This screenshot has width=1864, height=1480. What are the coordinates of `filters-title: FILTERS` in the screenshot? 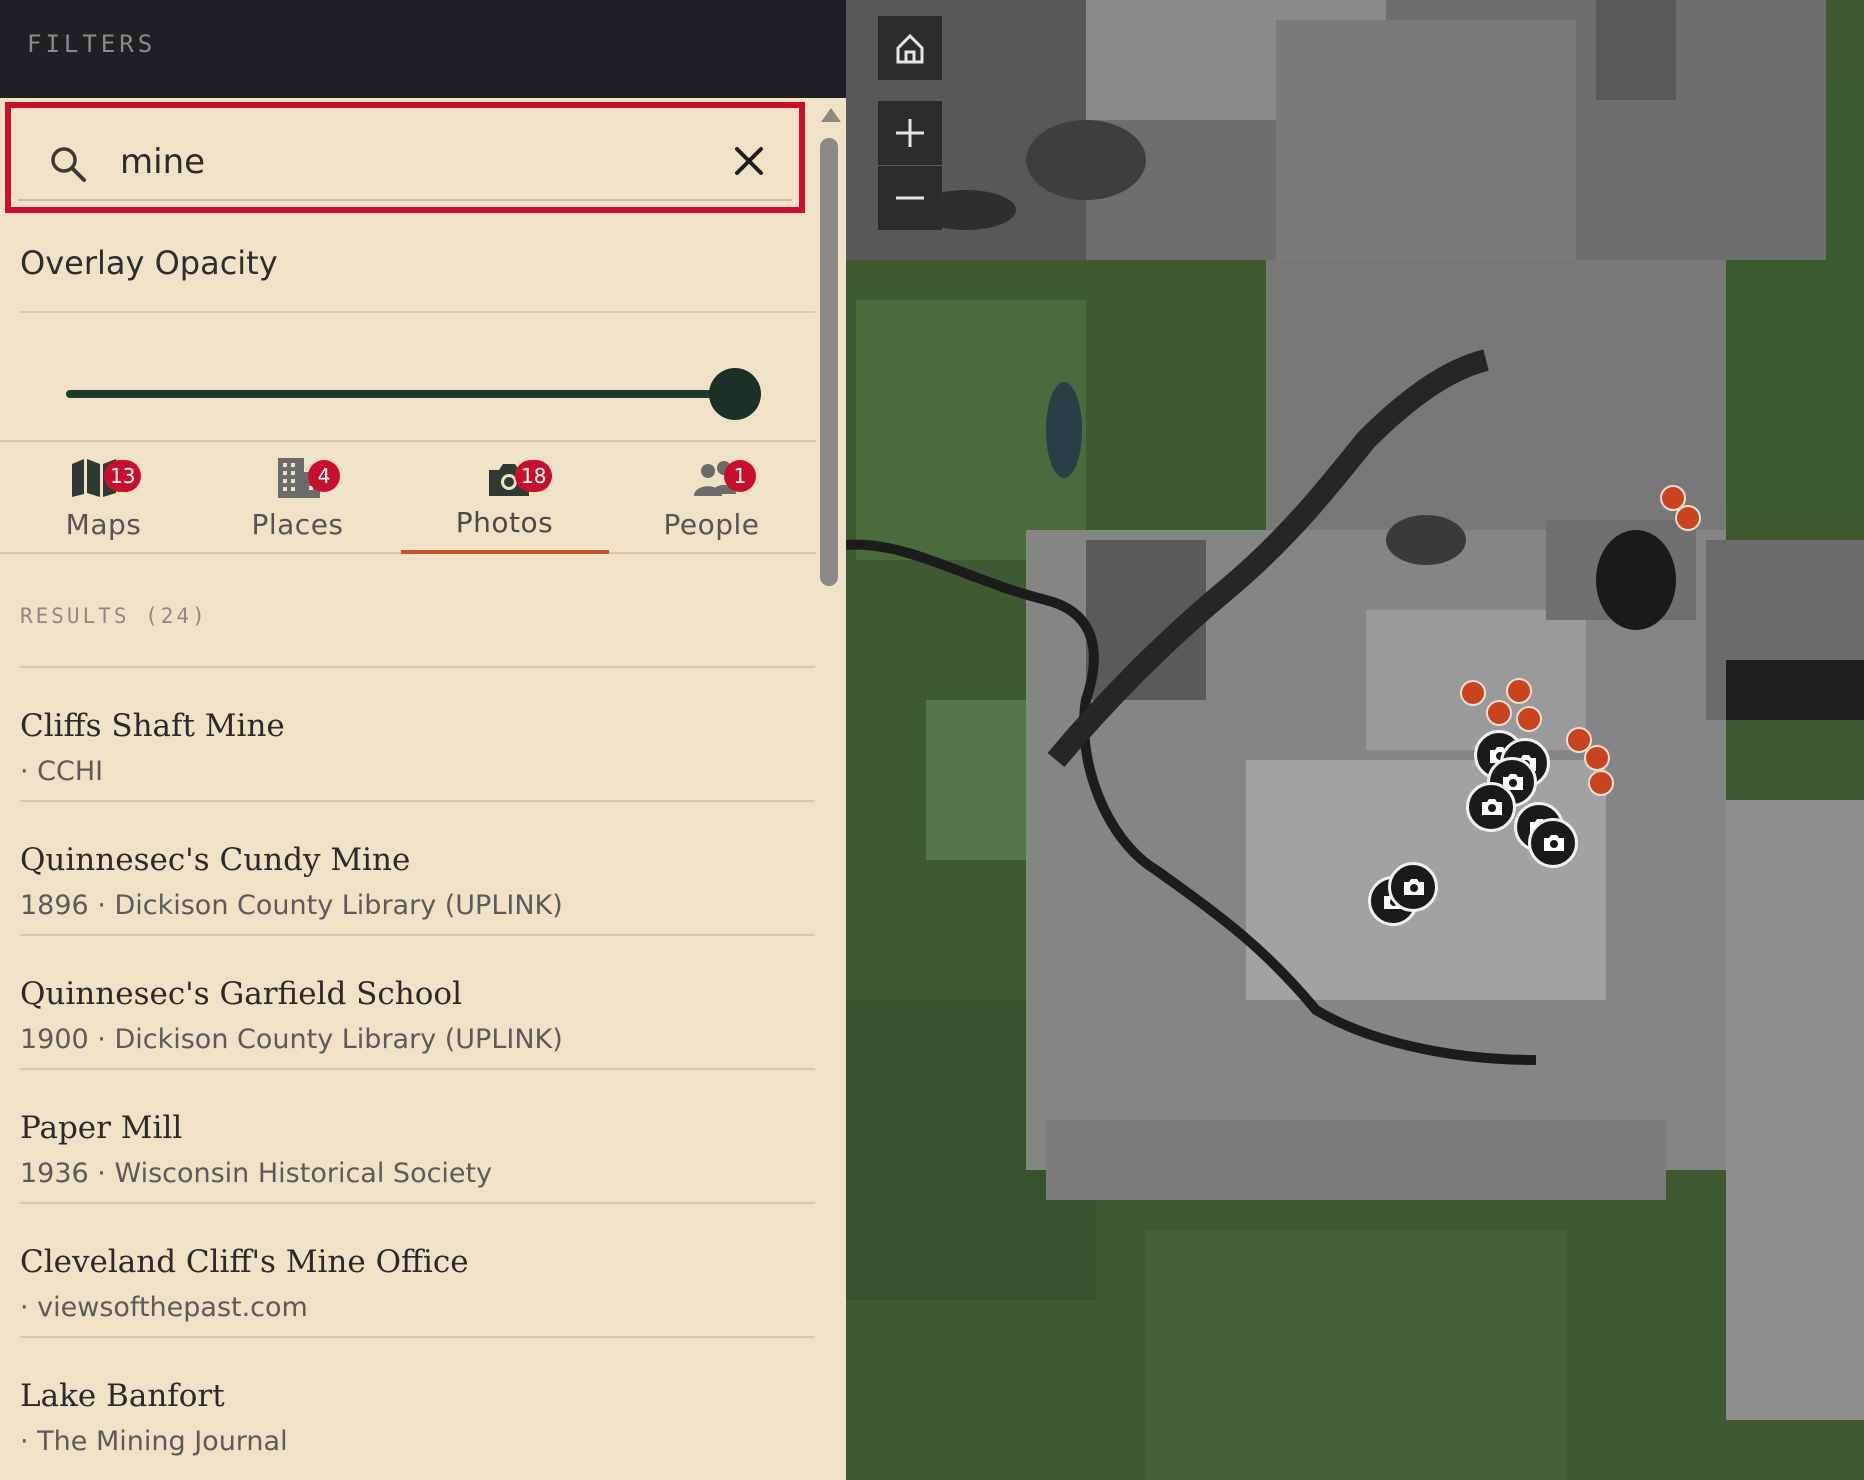 It's located at (92, 44).